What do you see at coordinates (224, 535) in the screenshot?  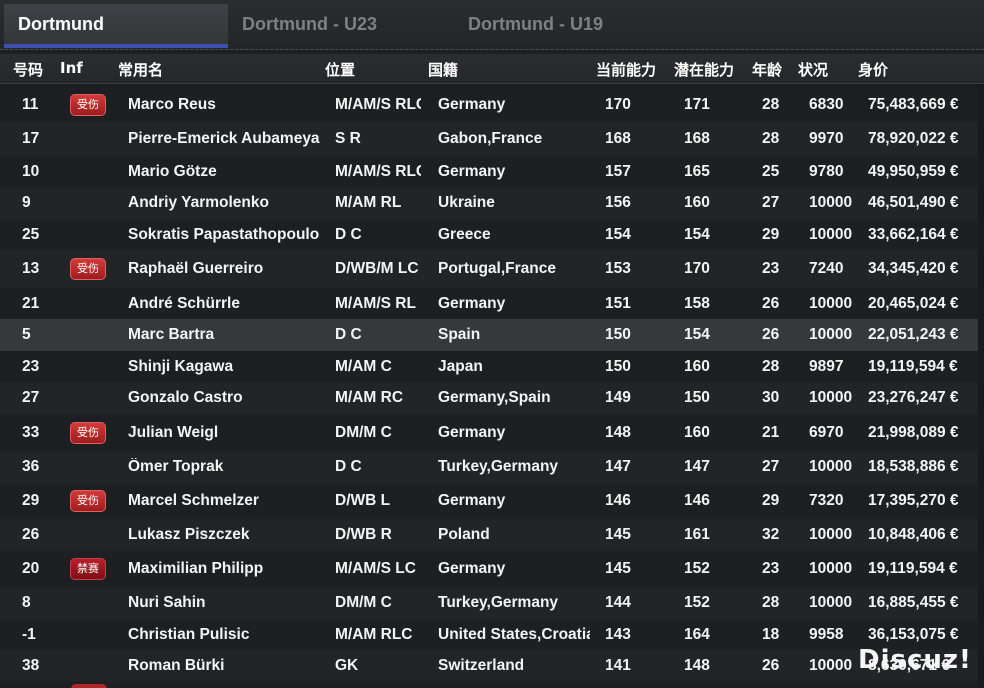 I see `cell-name: Lukasz Piszczek` at bounding box center [224, 535].